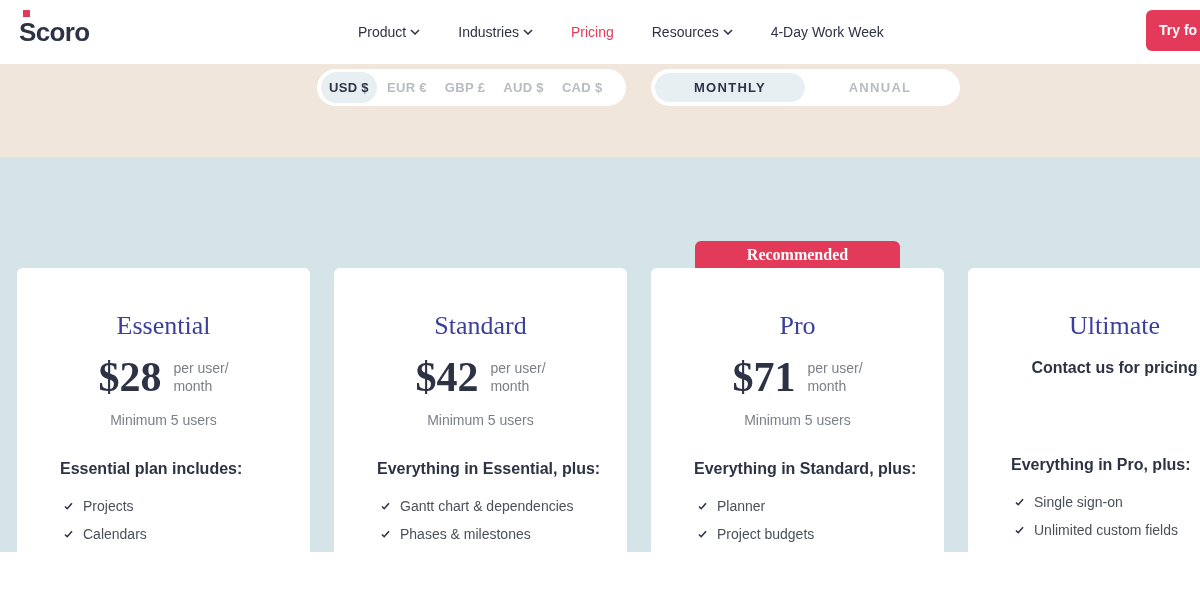 This screenshot has height=600, width=1200. What do you see at coordinates (487, 506) in the screenshot?
I see `feature-text: Gantt chart & dependencies` at bounding box center [487, 506].